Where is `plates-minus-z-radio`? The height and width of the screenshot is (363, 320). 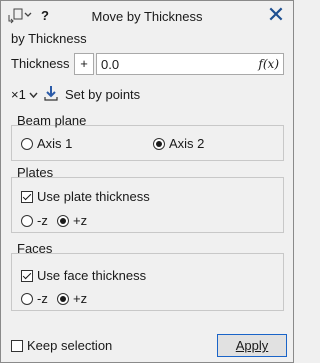 plates-minus-z-radio is located at coordinates (27, 221).